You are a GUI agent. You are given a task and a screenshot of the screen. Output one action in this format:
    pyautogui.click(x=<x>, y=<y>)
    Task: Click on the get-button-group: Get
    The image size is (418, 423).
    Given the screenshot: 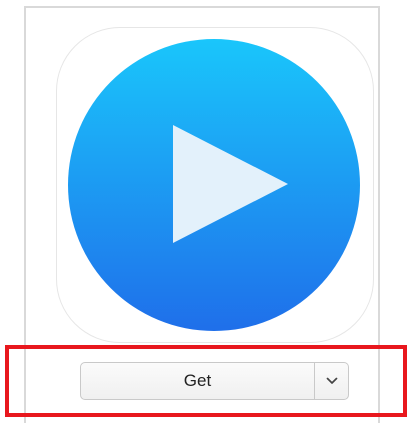 What is the action you would take?
    pyautogui.click(x=214, y=381)
    